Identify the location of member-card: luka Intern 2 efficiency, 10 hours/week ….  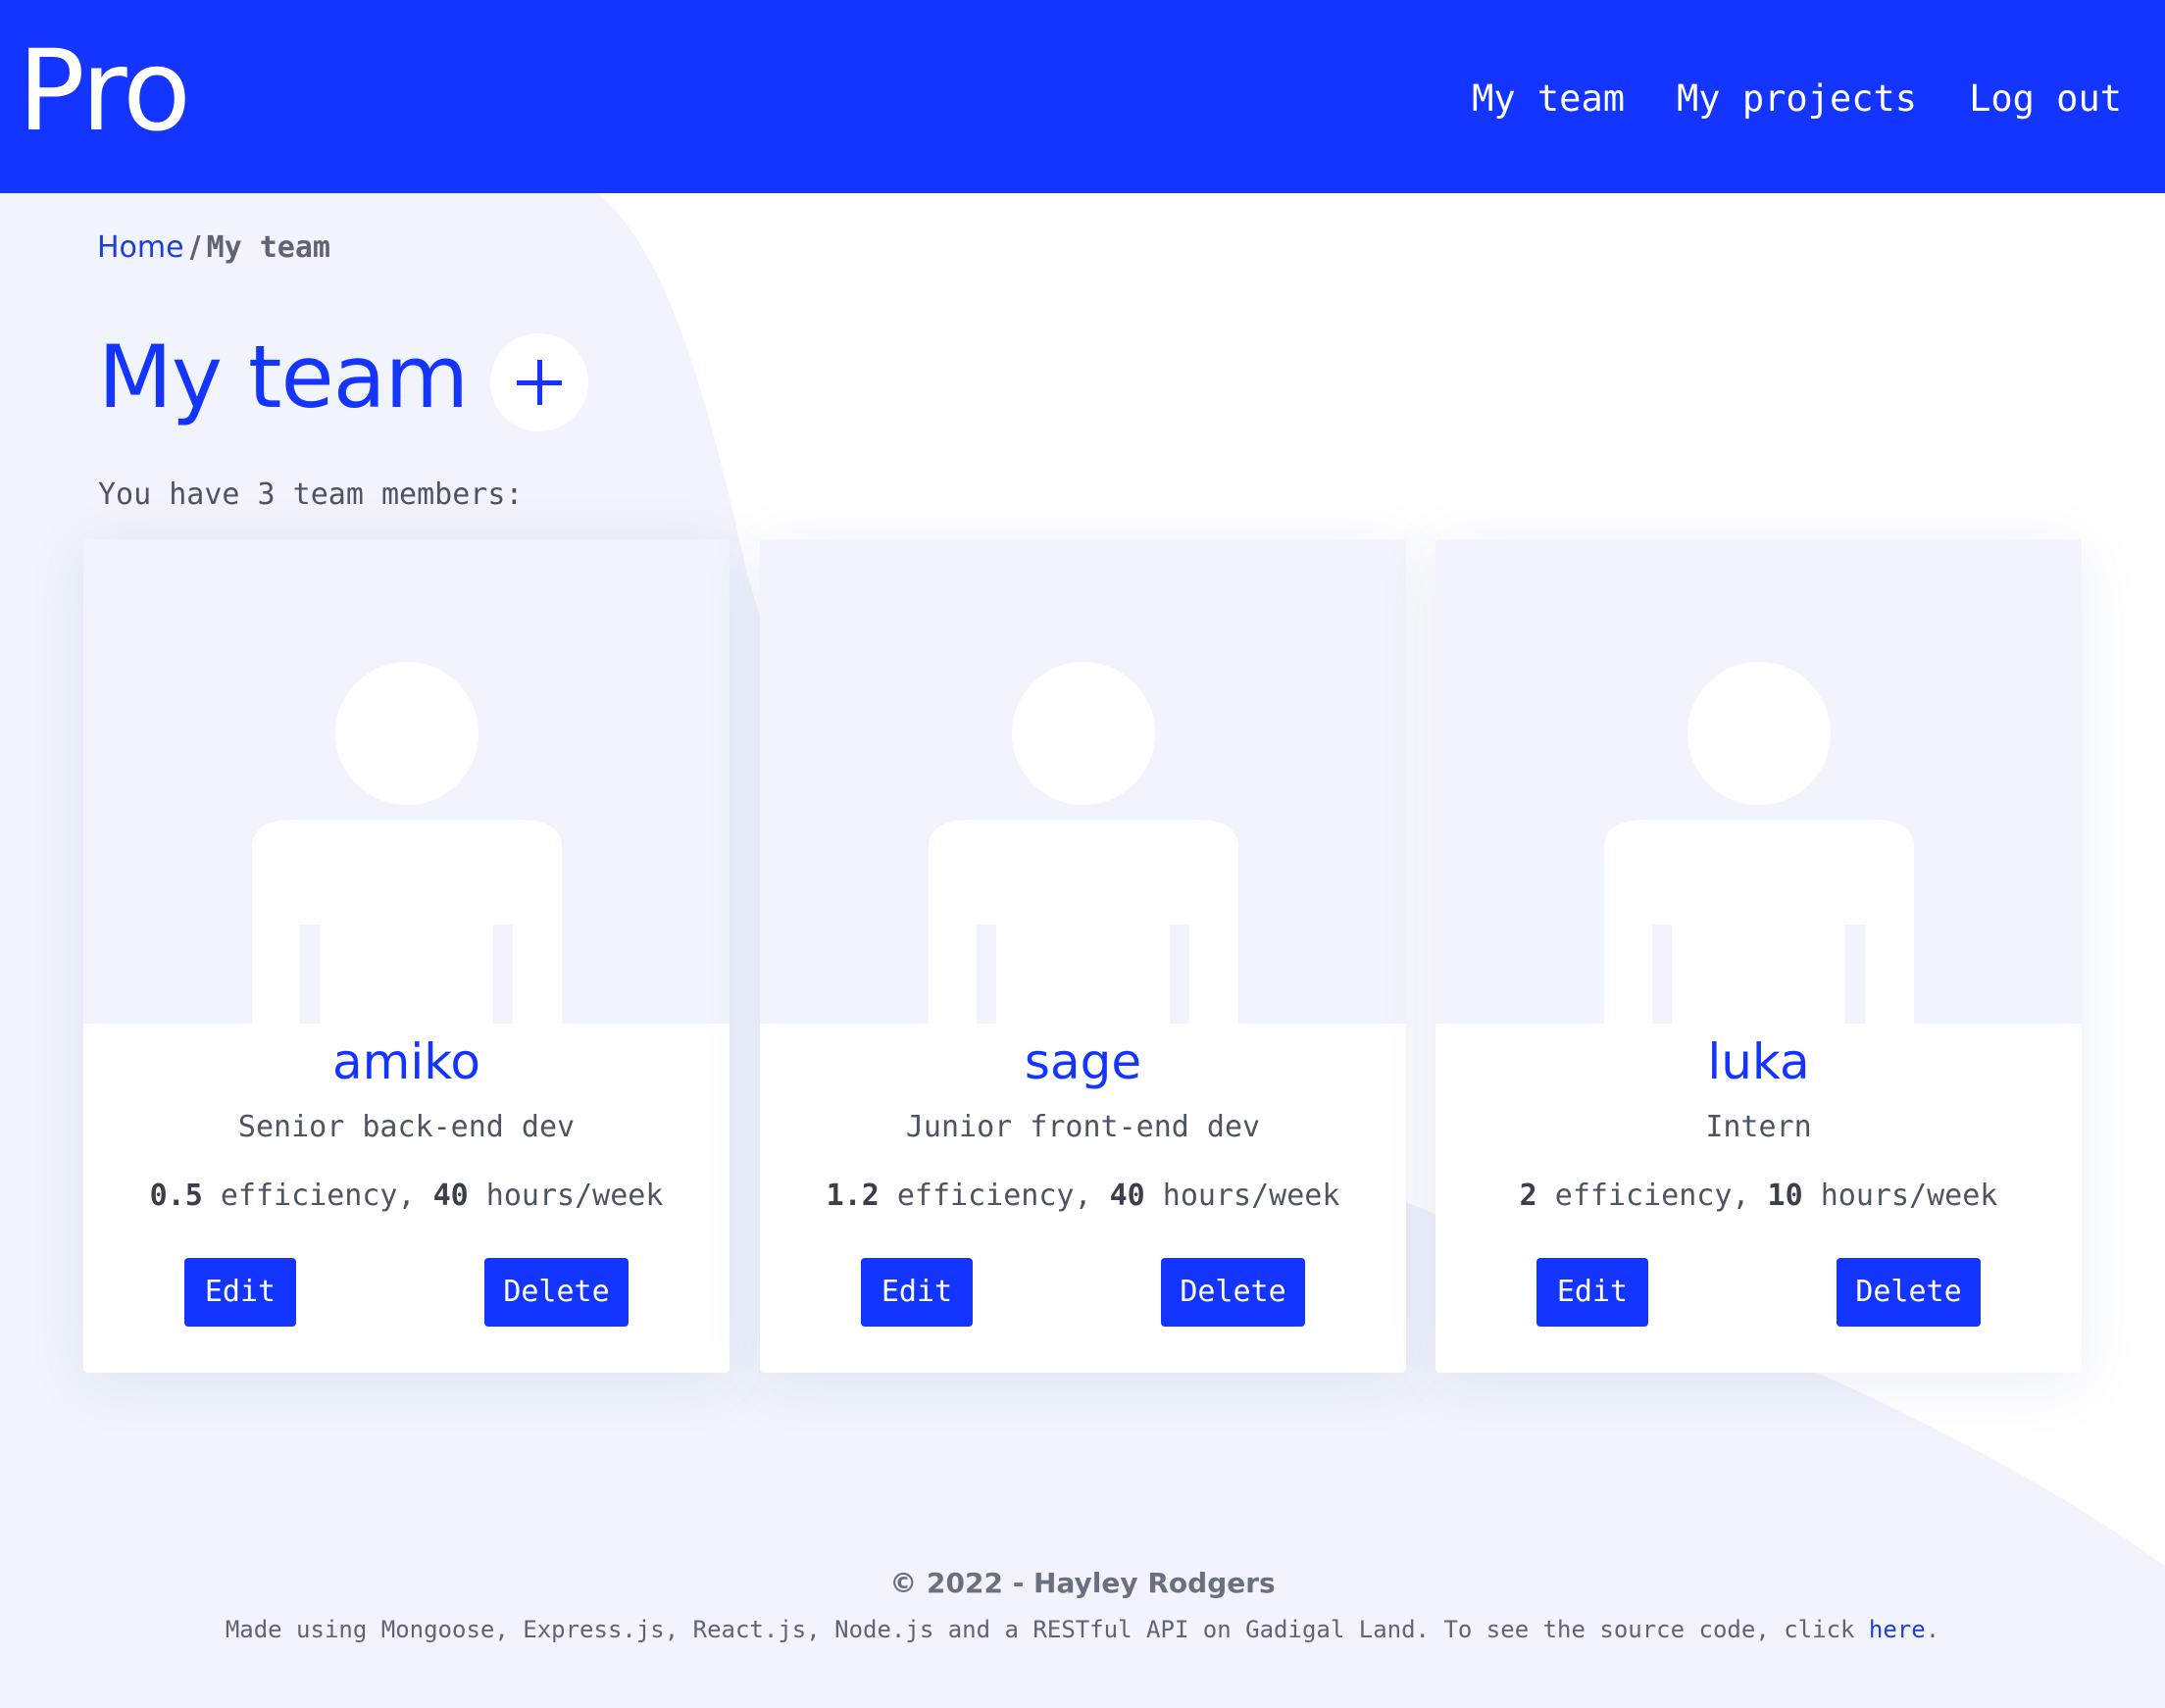
(1759, 956).